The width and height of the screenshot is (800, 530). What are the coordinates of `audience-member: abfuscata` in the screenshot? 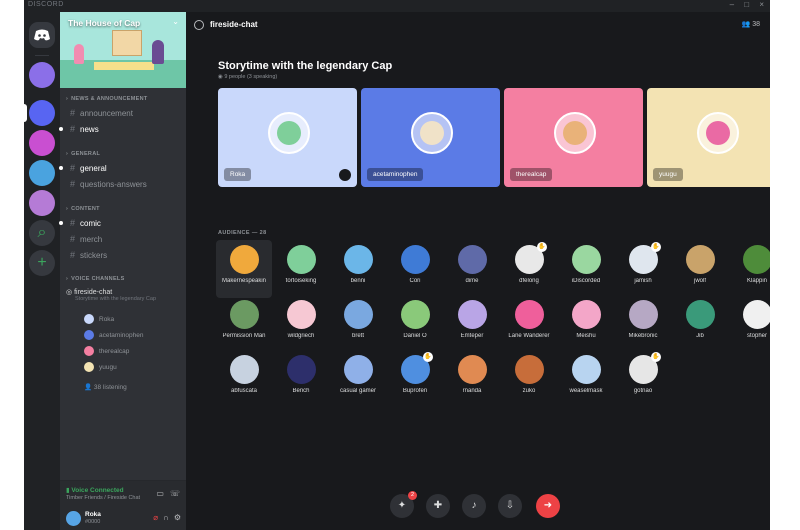 It's located at (244, 379).